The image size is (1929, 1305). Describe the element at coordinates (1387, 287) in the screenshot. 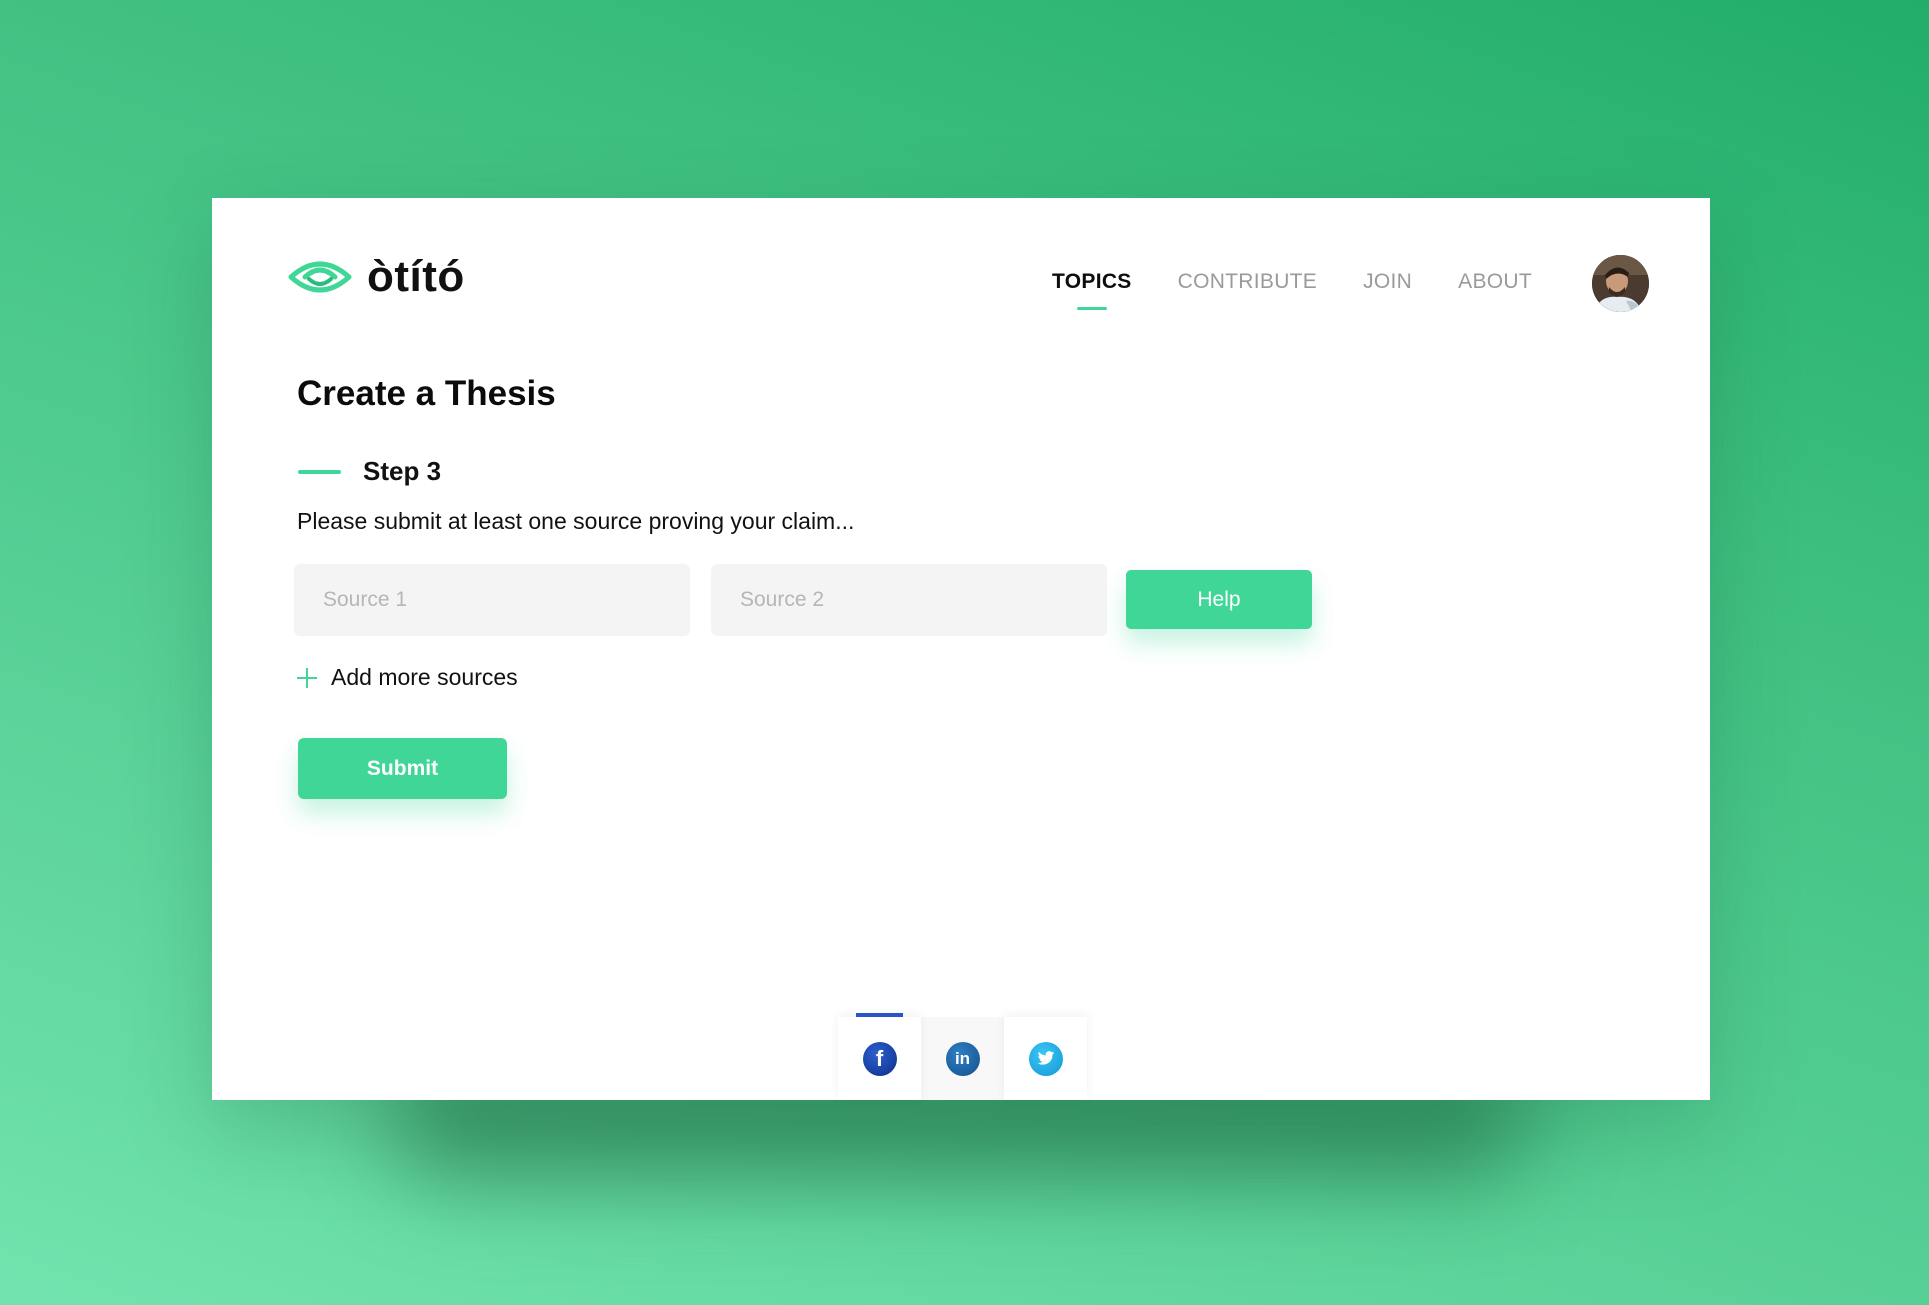

I see `nav-item-join: JOIN` at that location.